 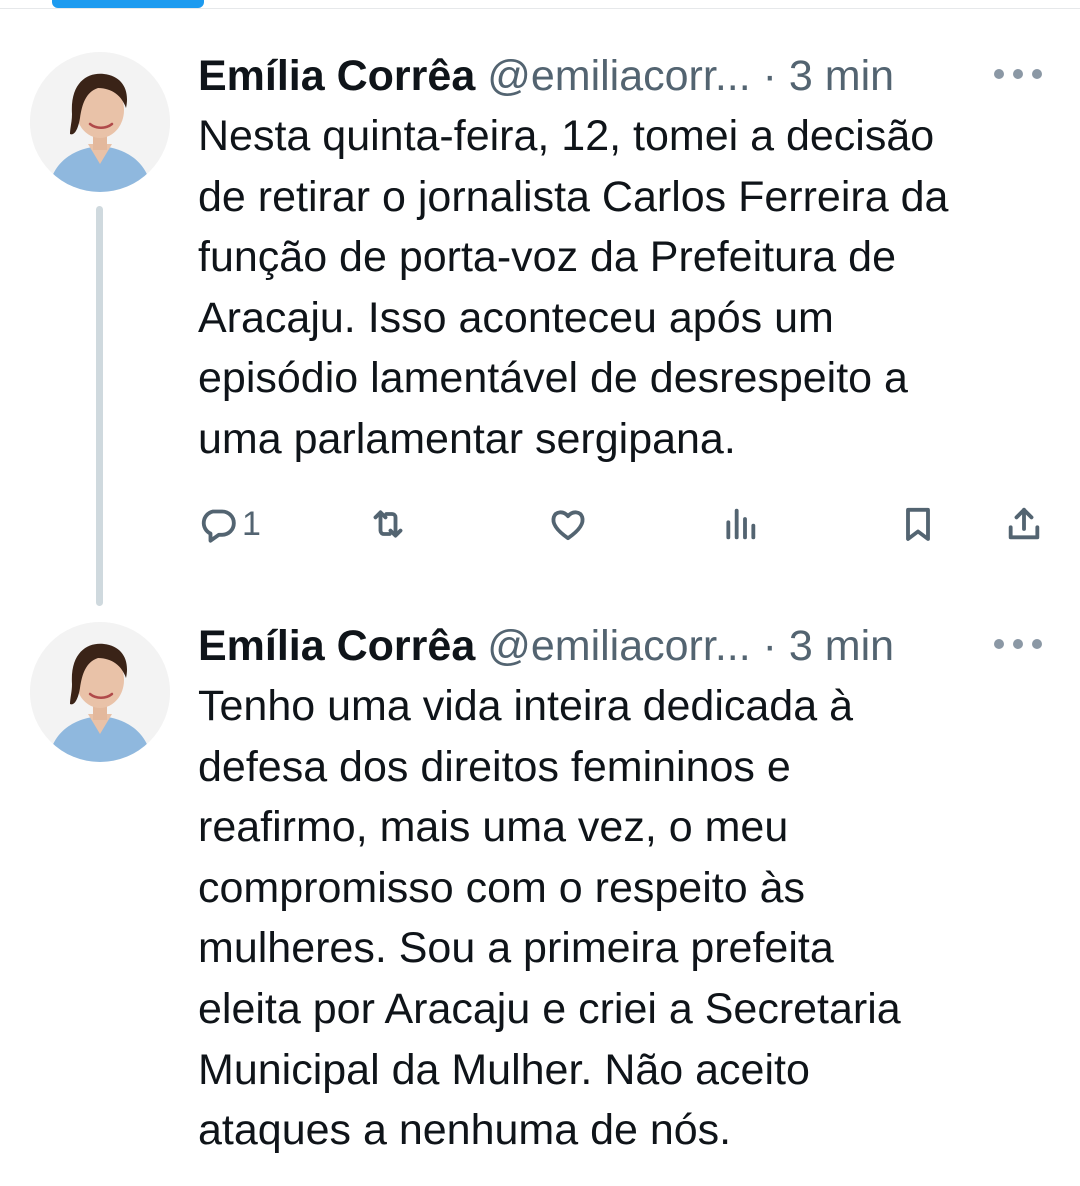 I want to click on like-icon, so click(x=568, y=525).